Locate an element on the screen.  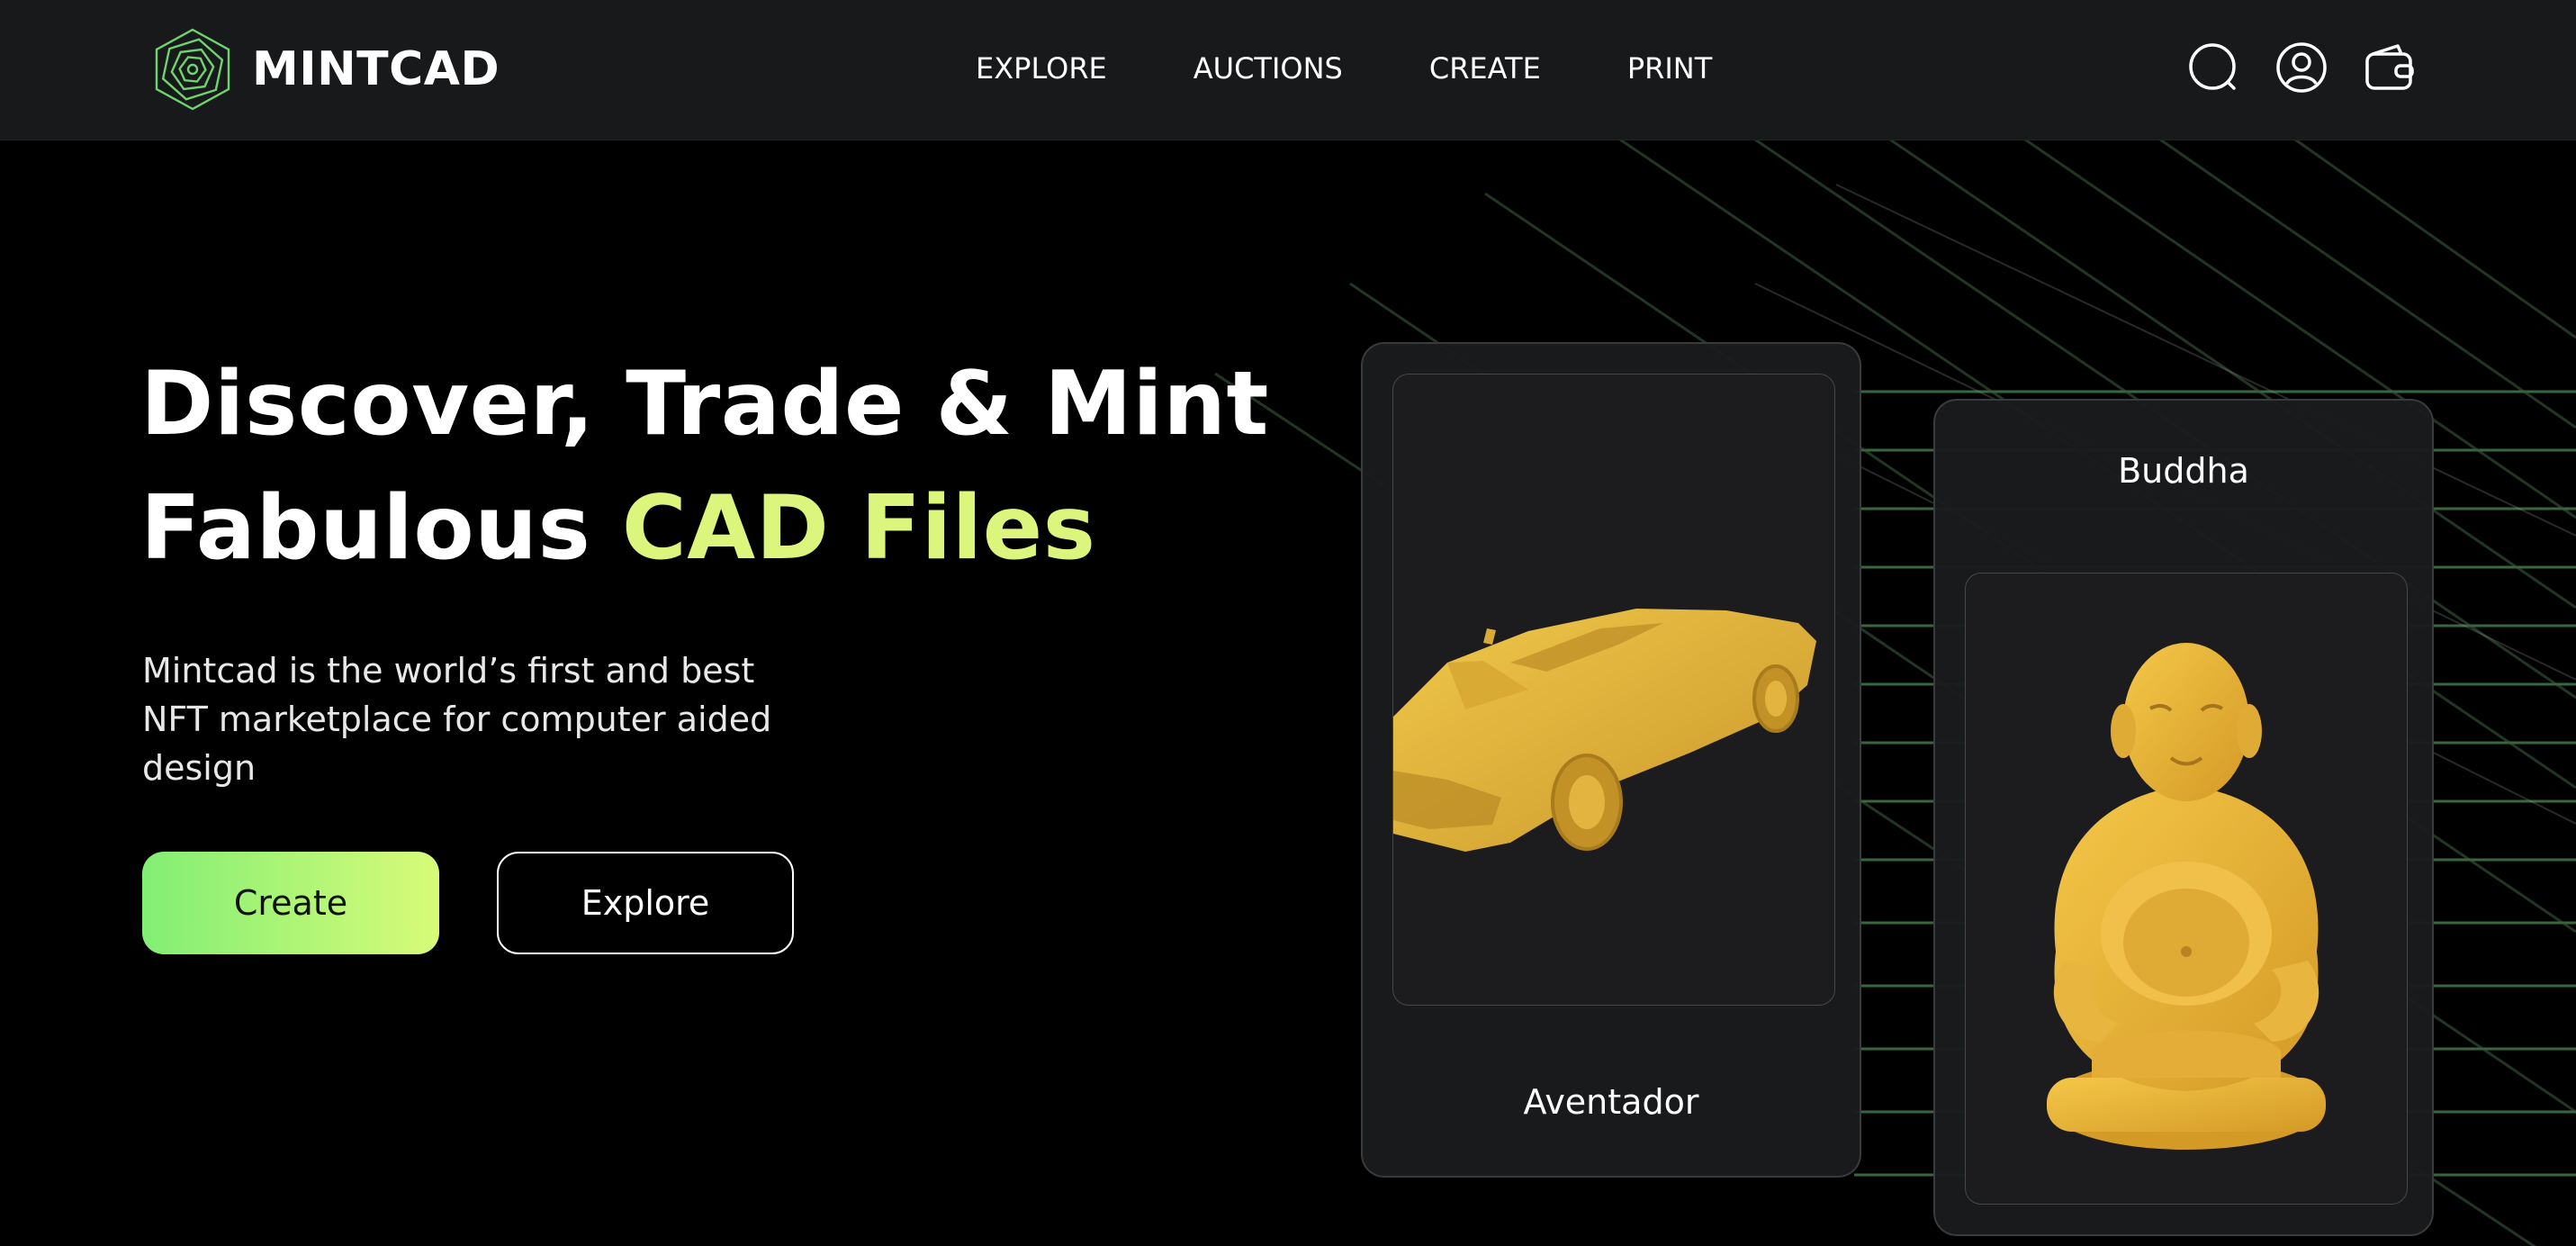
navbar: MINTCAD EXPLORE AUCTIONS CREATE PRINT is located at coordinates (1288, 70).